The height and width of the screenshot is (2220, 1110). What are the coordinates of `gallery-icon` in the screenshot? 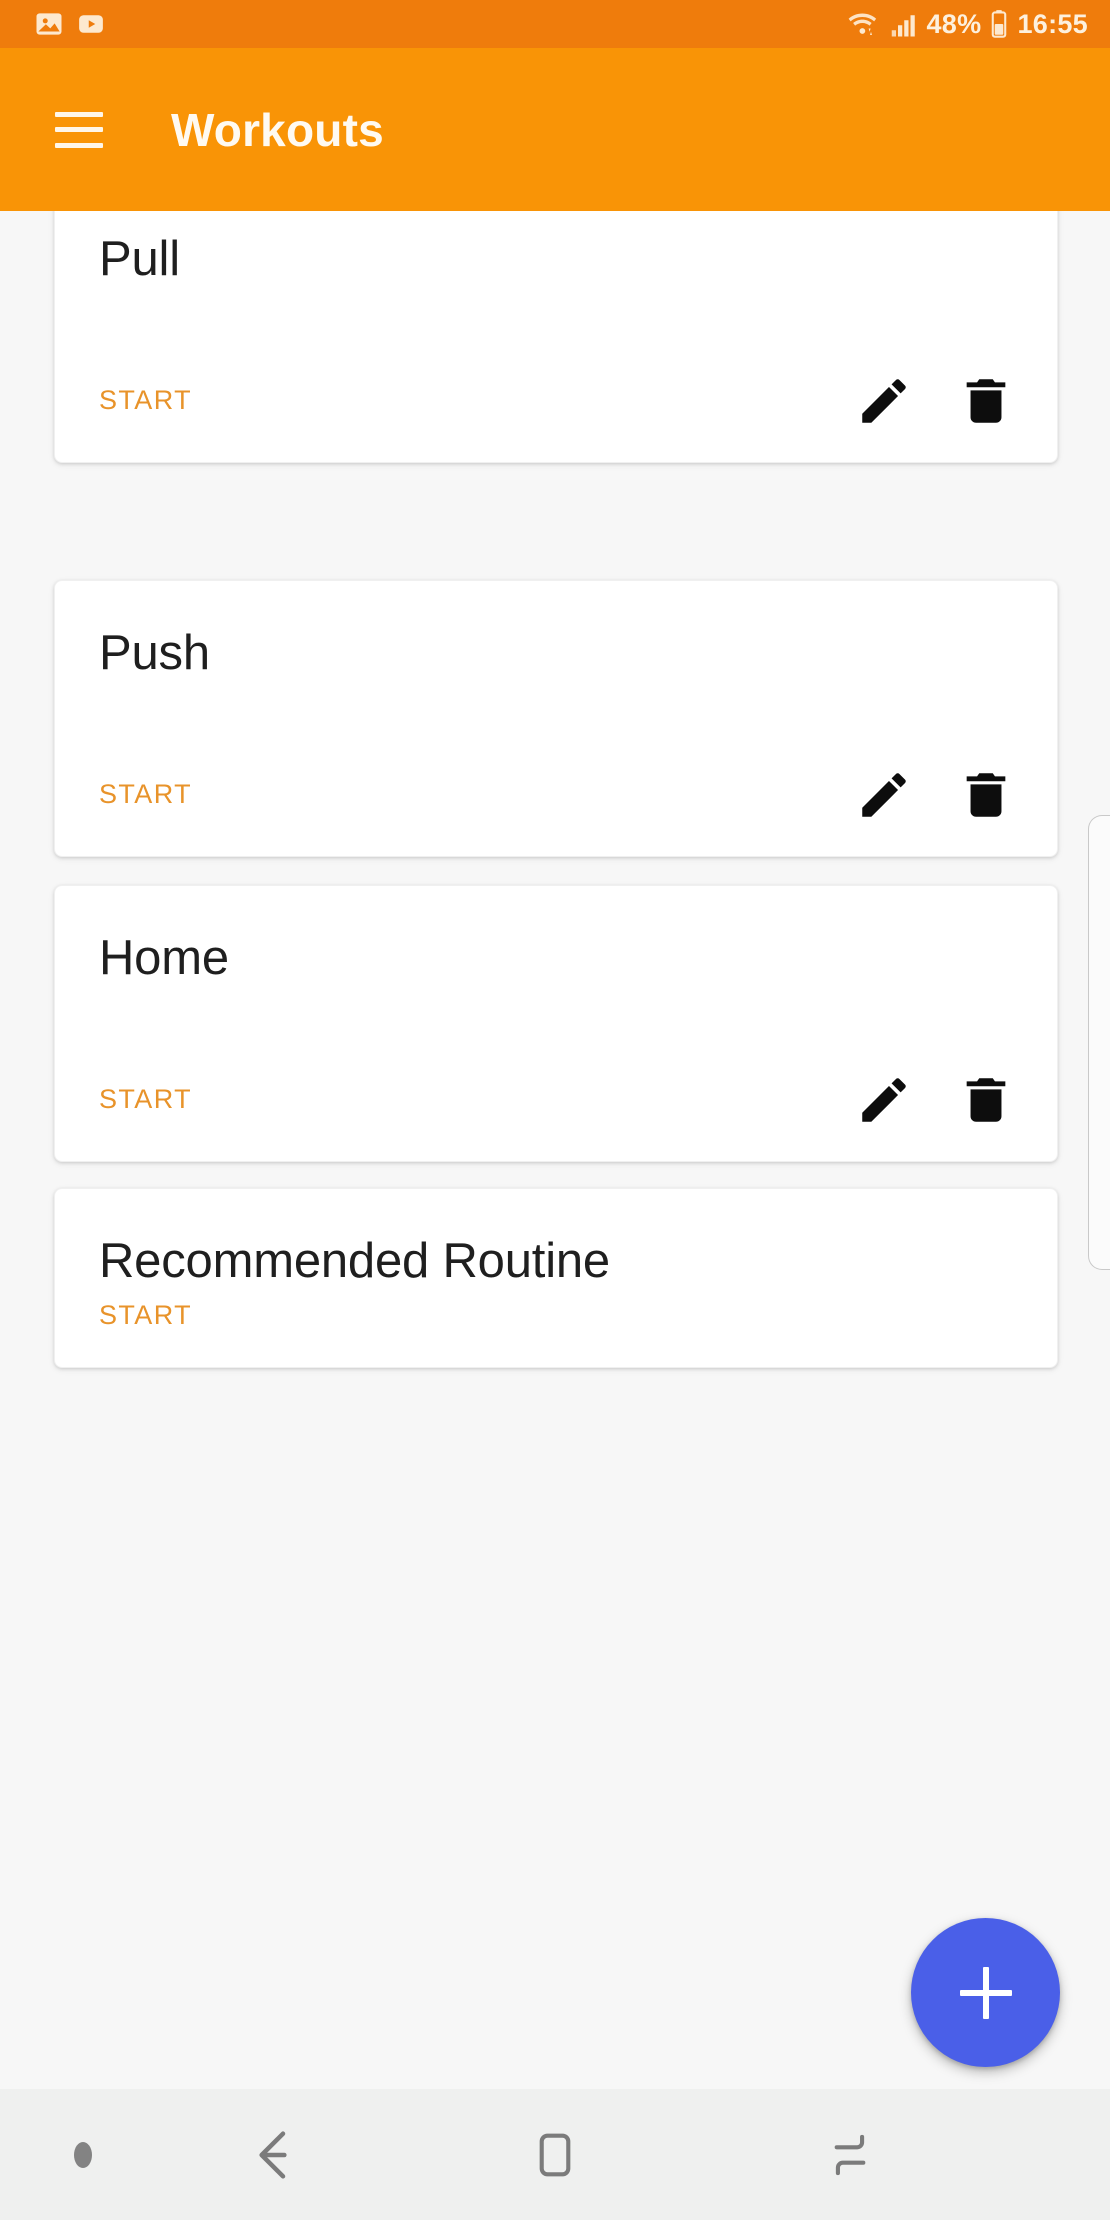 It's located at (49, 24).